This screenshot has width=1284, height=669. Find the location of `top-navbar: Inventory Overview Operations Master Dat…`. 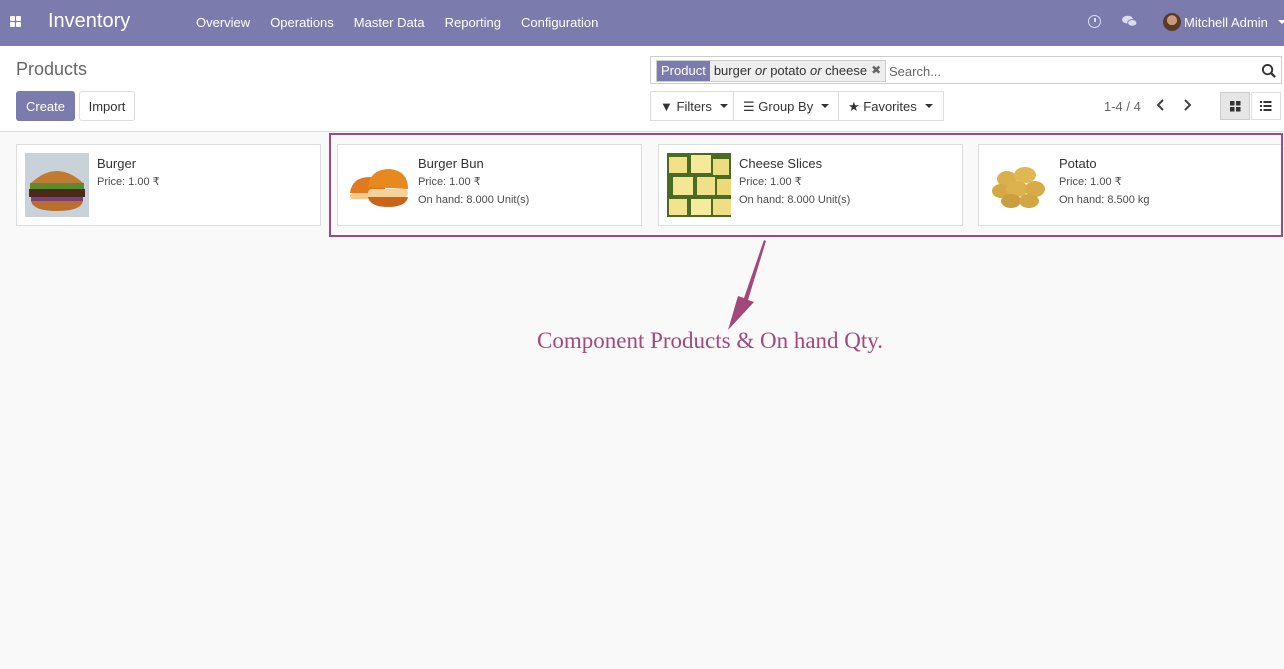

top-navbar: Inventory Overview Operations Master Dat… is located at coordinates (642, 23).